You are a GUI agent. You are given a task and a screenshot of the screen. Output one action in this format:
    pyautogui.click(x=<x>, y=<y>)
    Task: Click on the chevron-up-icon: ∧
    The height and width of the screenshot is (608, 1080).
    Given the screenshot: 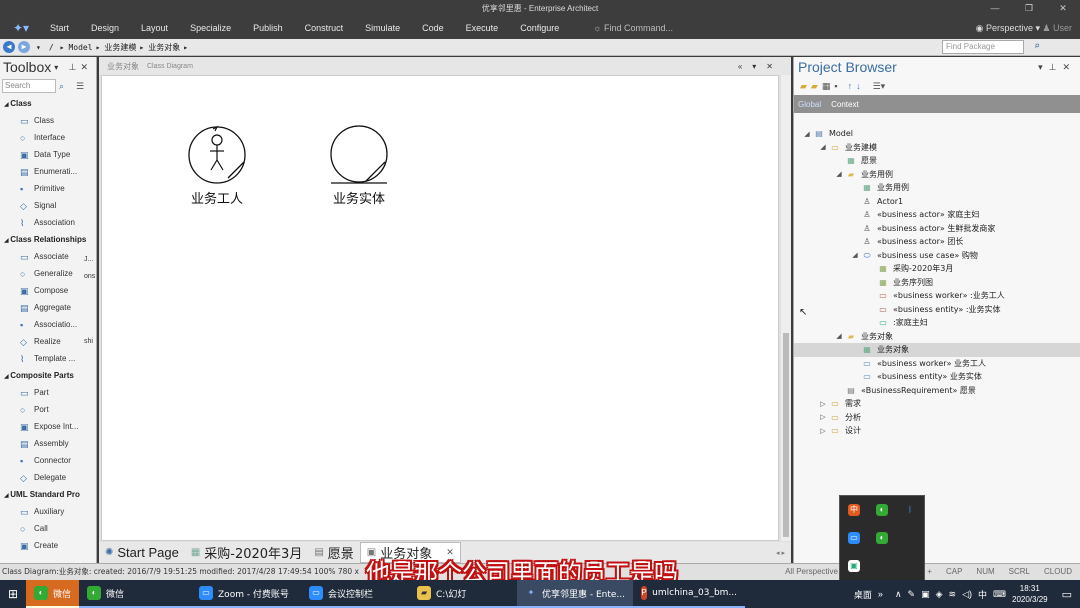 What is the action you would take?
    pyautogui.click(x=898, y=594)
    